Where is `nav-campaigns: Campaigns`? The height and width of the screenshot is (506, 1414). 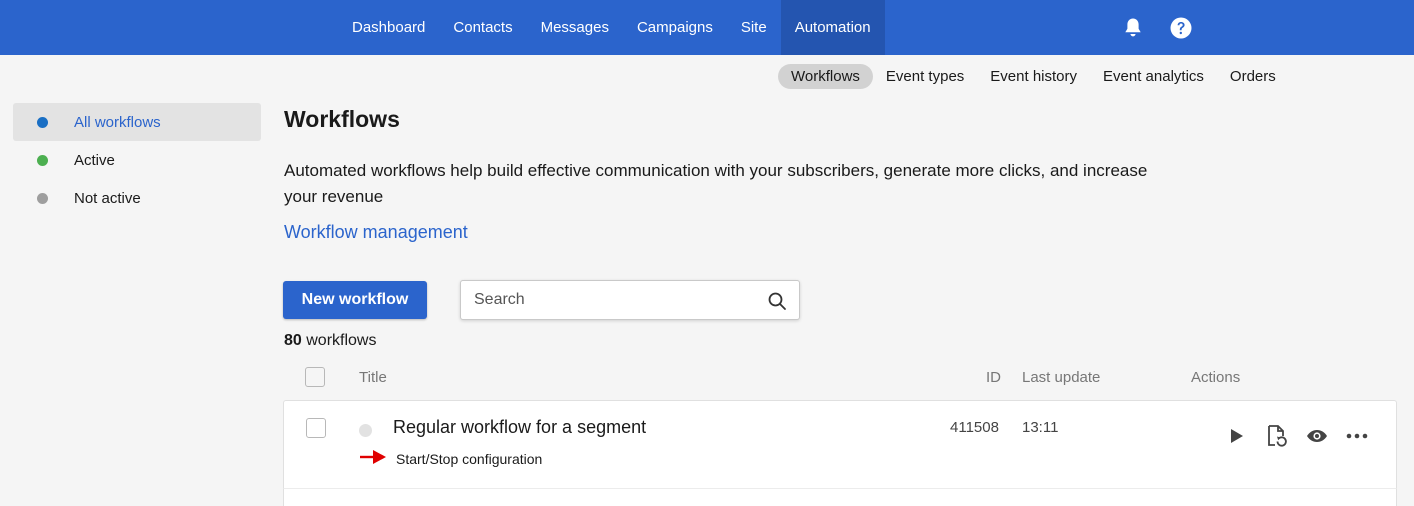 nav-campaigns: Campaigns is located at coordinates (675, 27).